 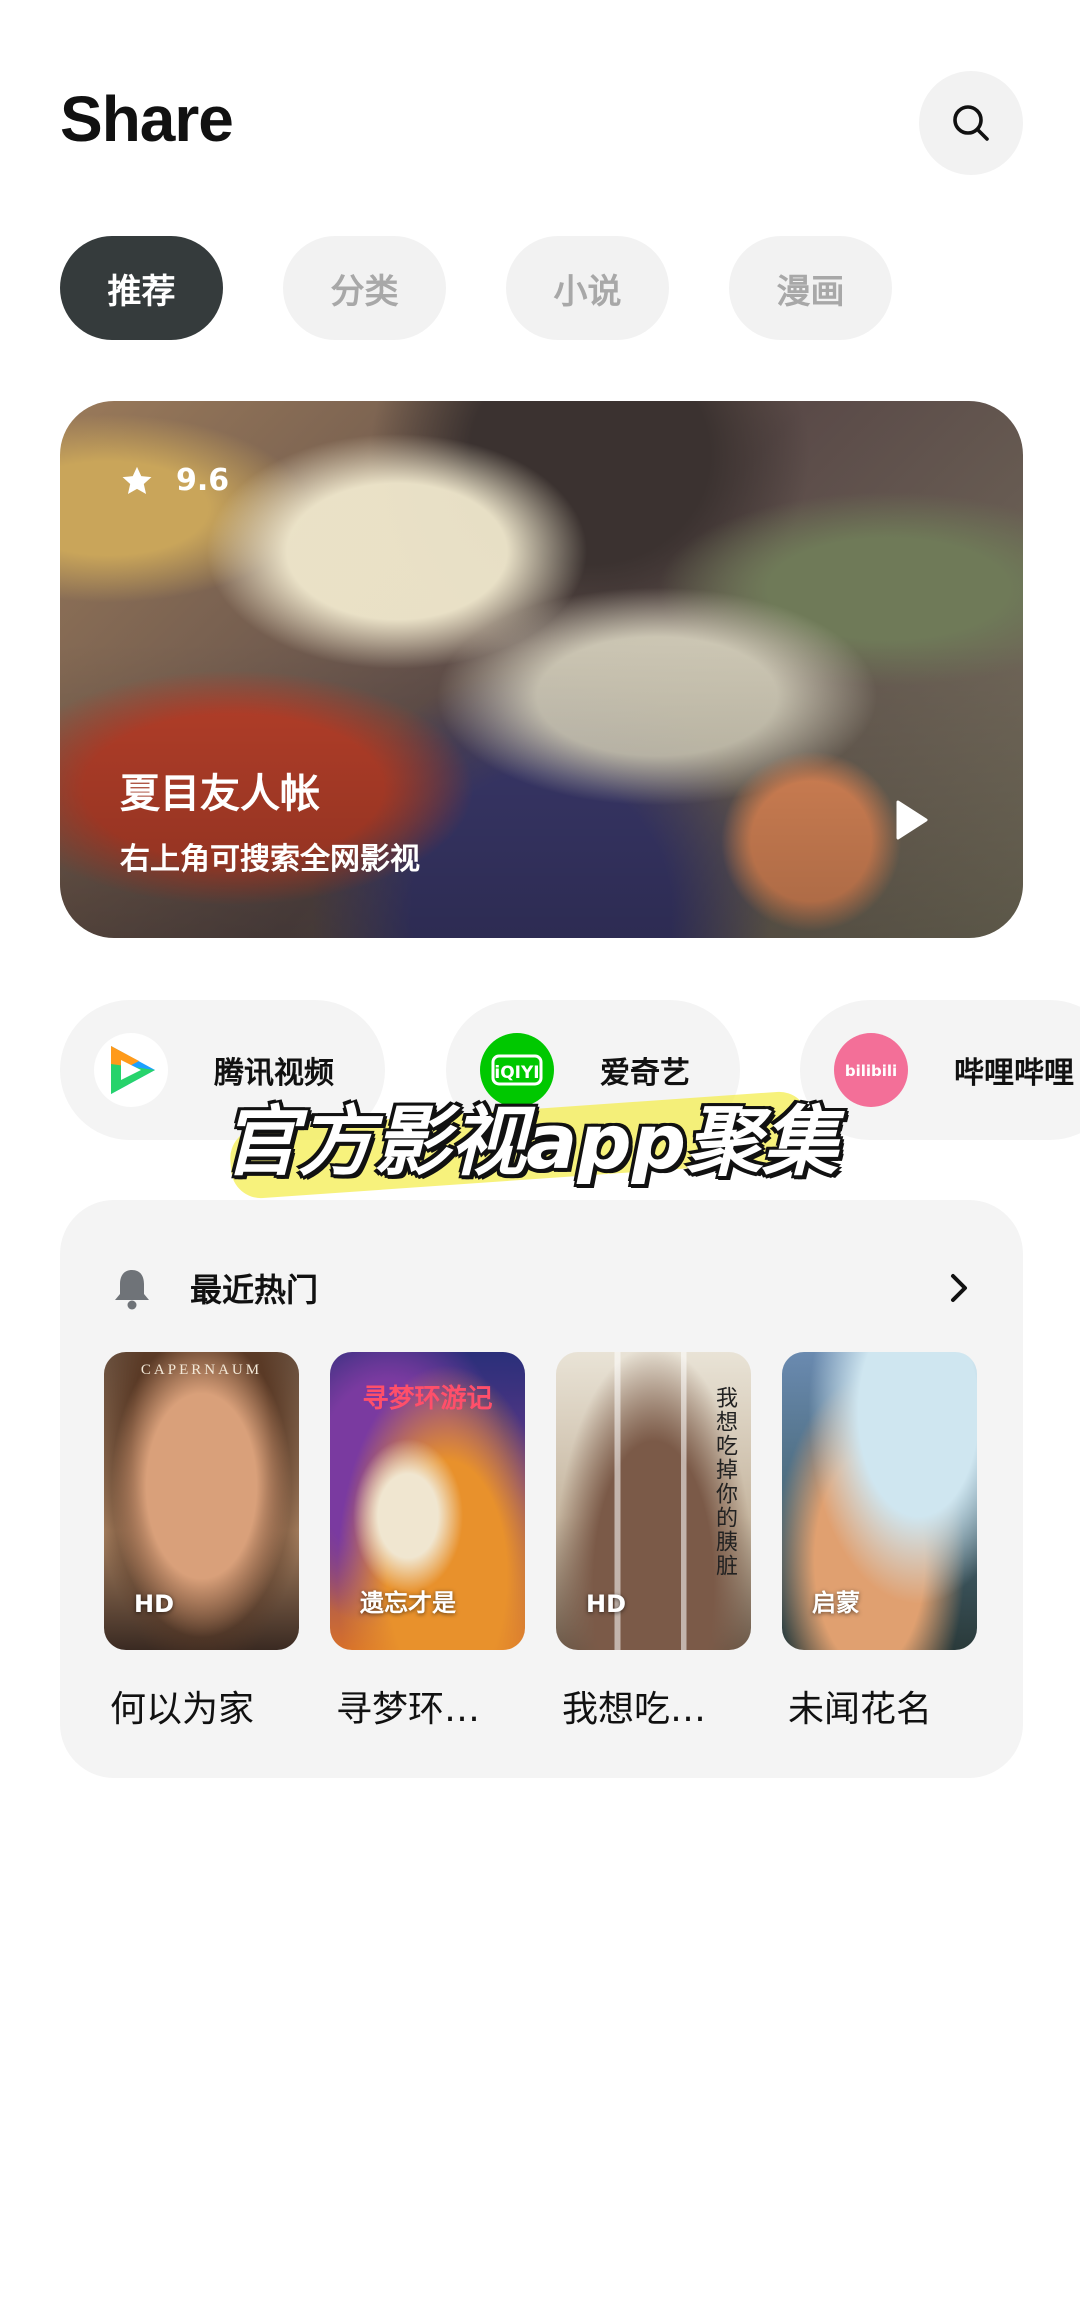 I want to click on banner-title: 夏目友人帐, so click(x=220, y=794).